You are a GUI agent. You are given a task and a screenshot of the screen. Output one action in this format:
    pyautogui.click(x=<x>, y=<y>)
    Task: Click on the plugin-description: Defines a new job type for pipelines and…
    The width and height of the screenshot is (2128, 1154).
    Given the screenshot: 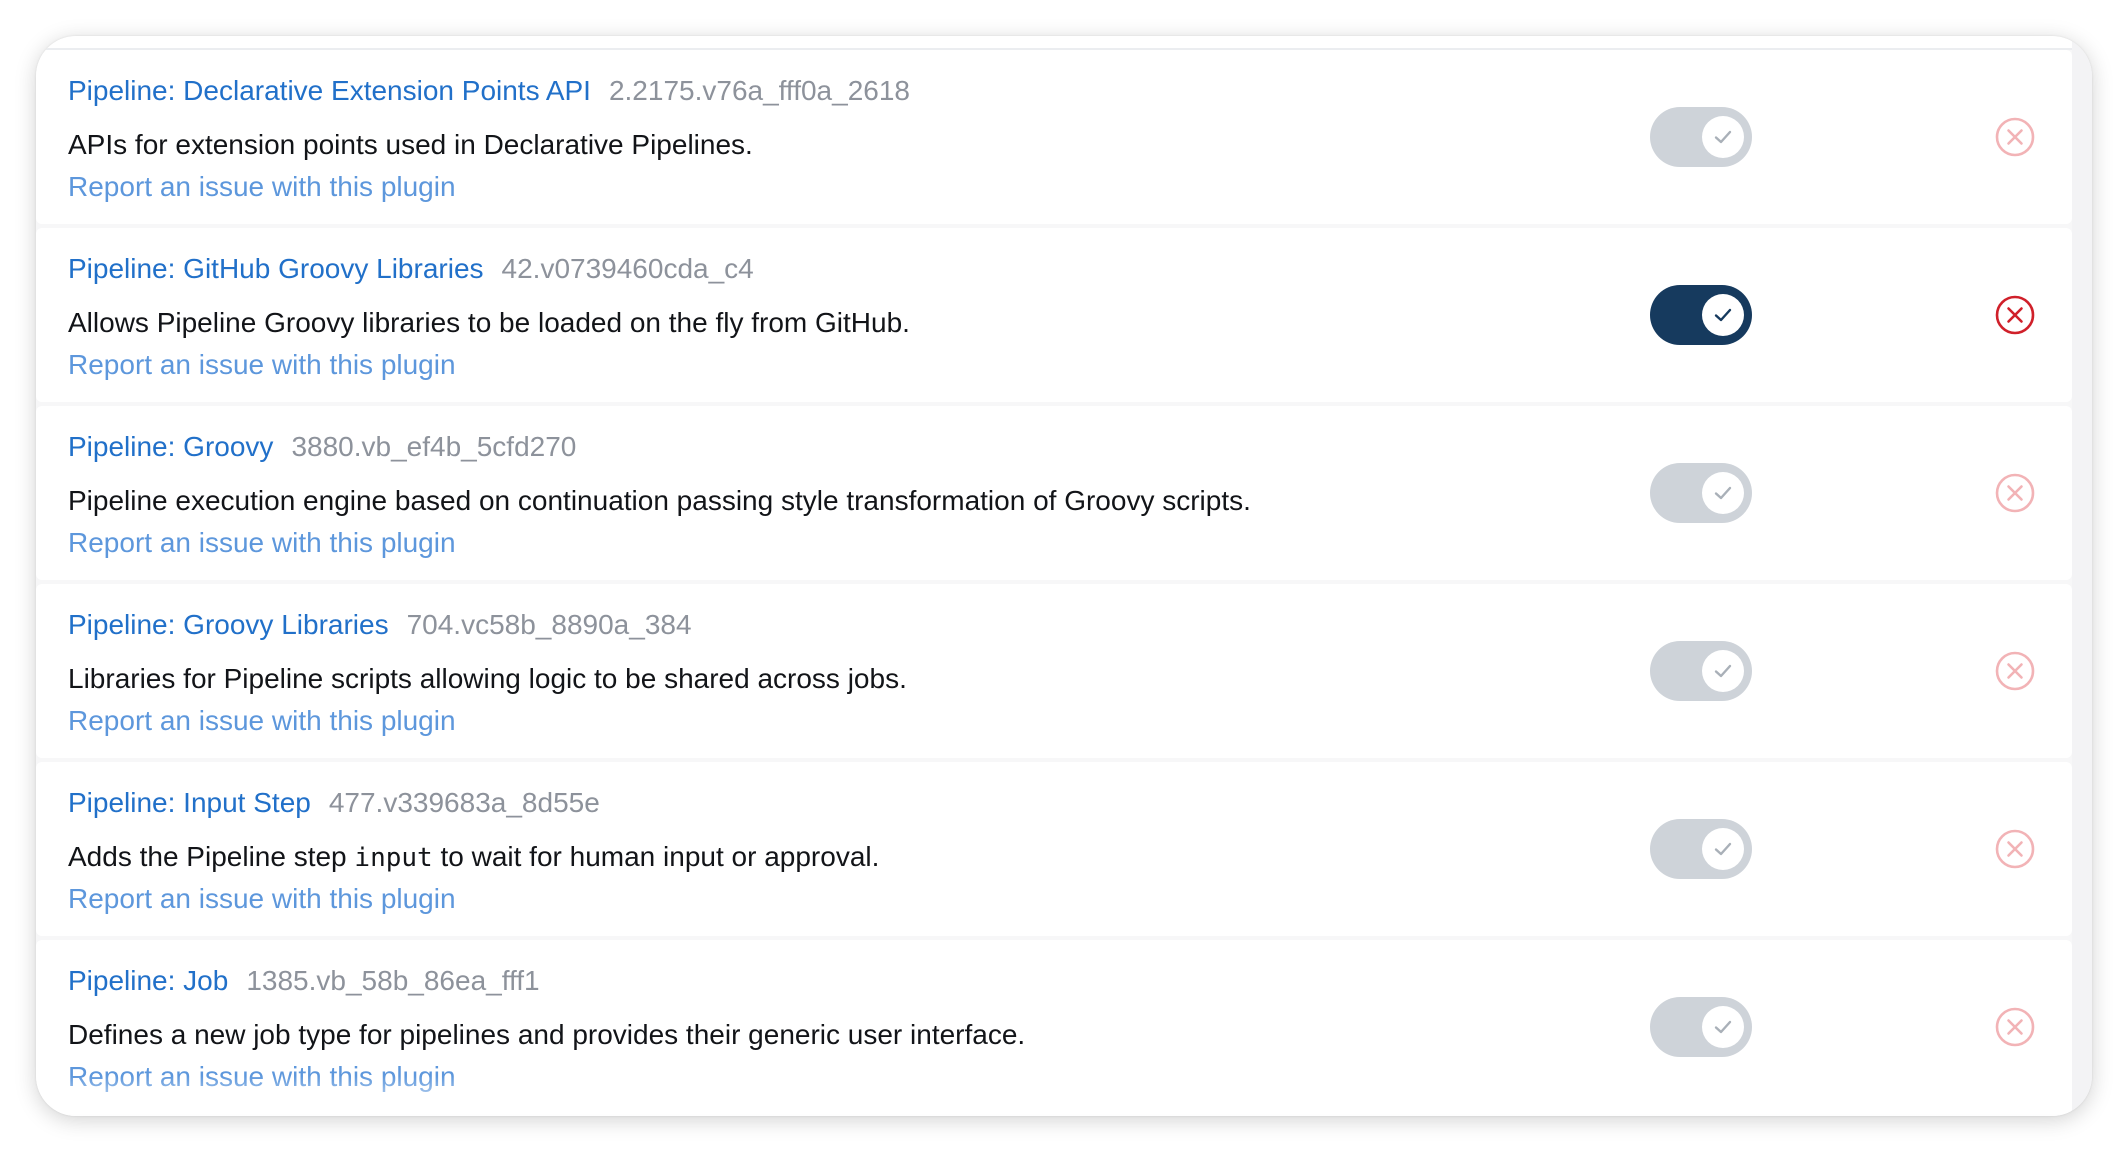 What is the action you would take?
    pyautogui.click(x=547, y=1034)
    